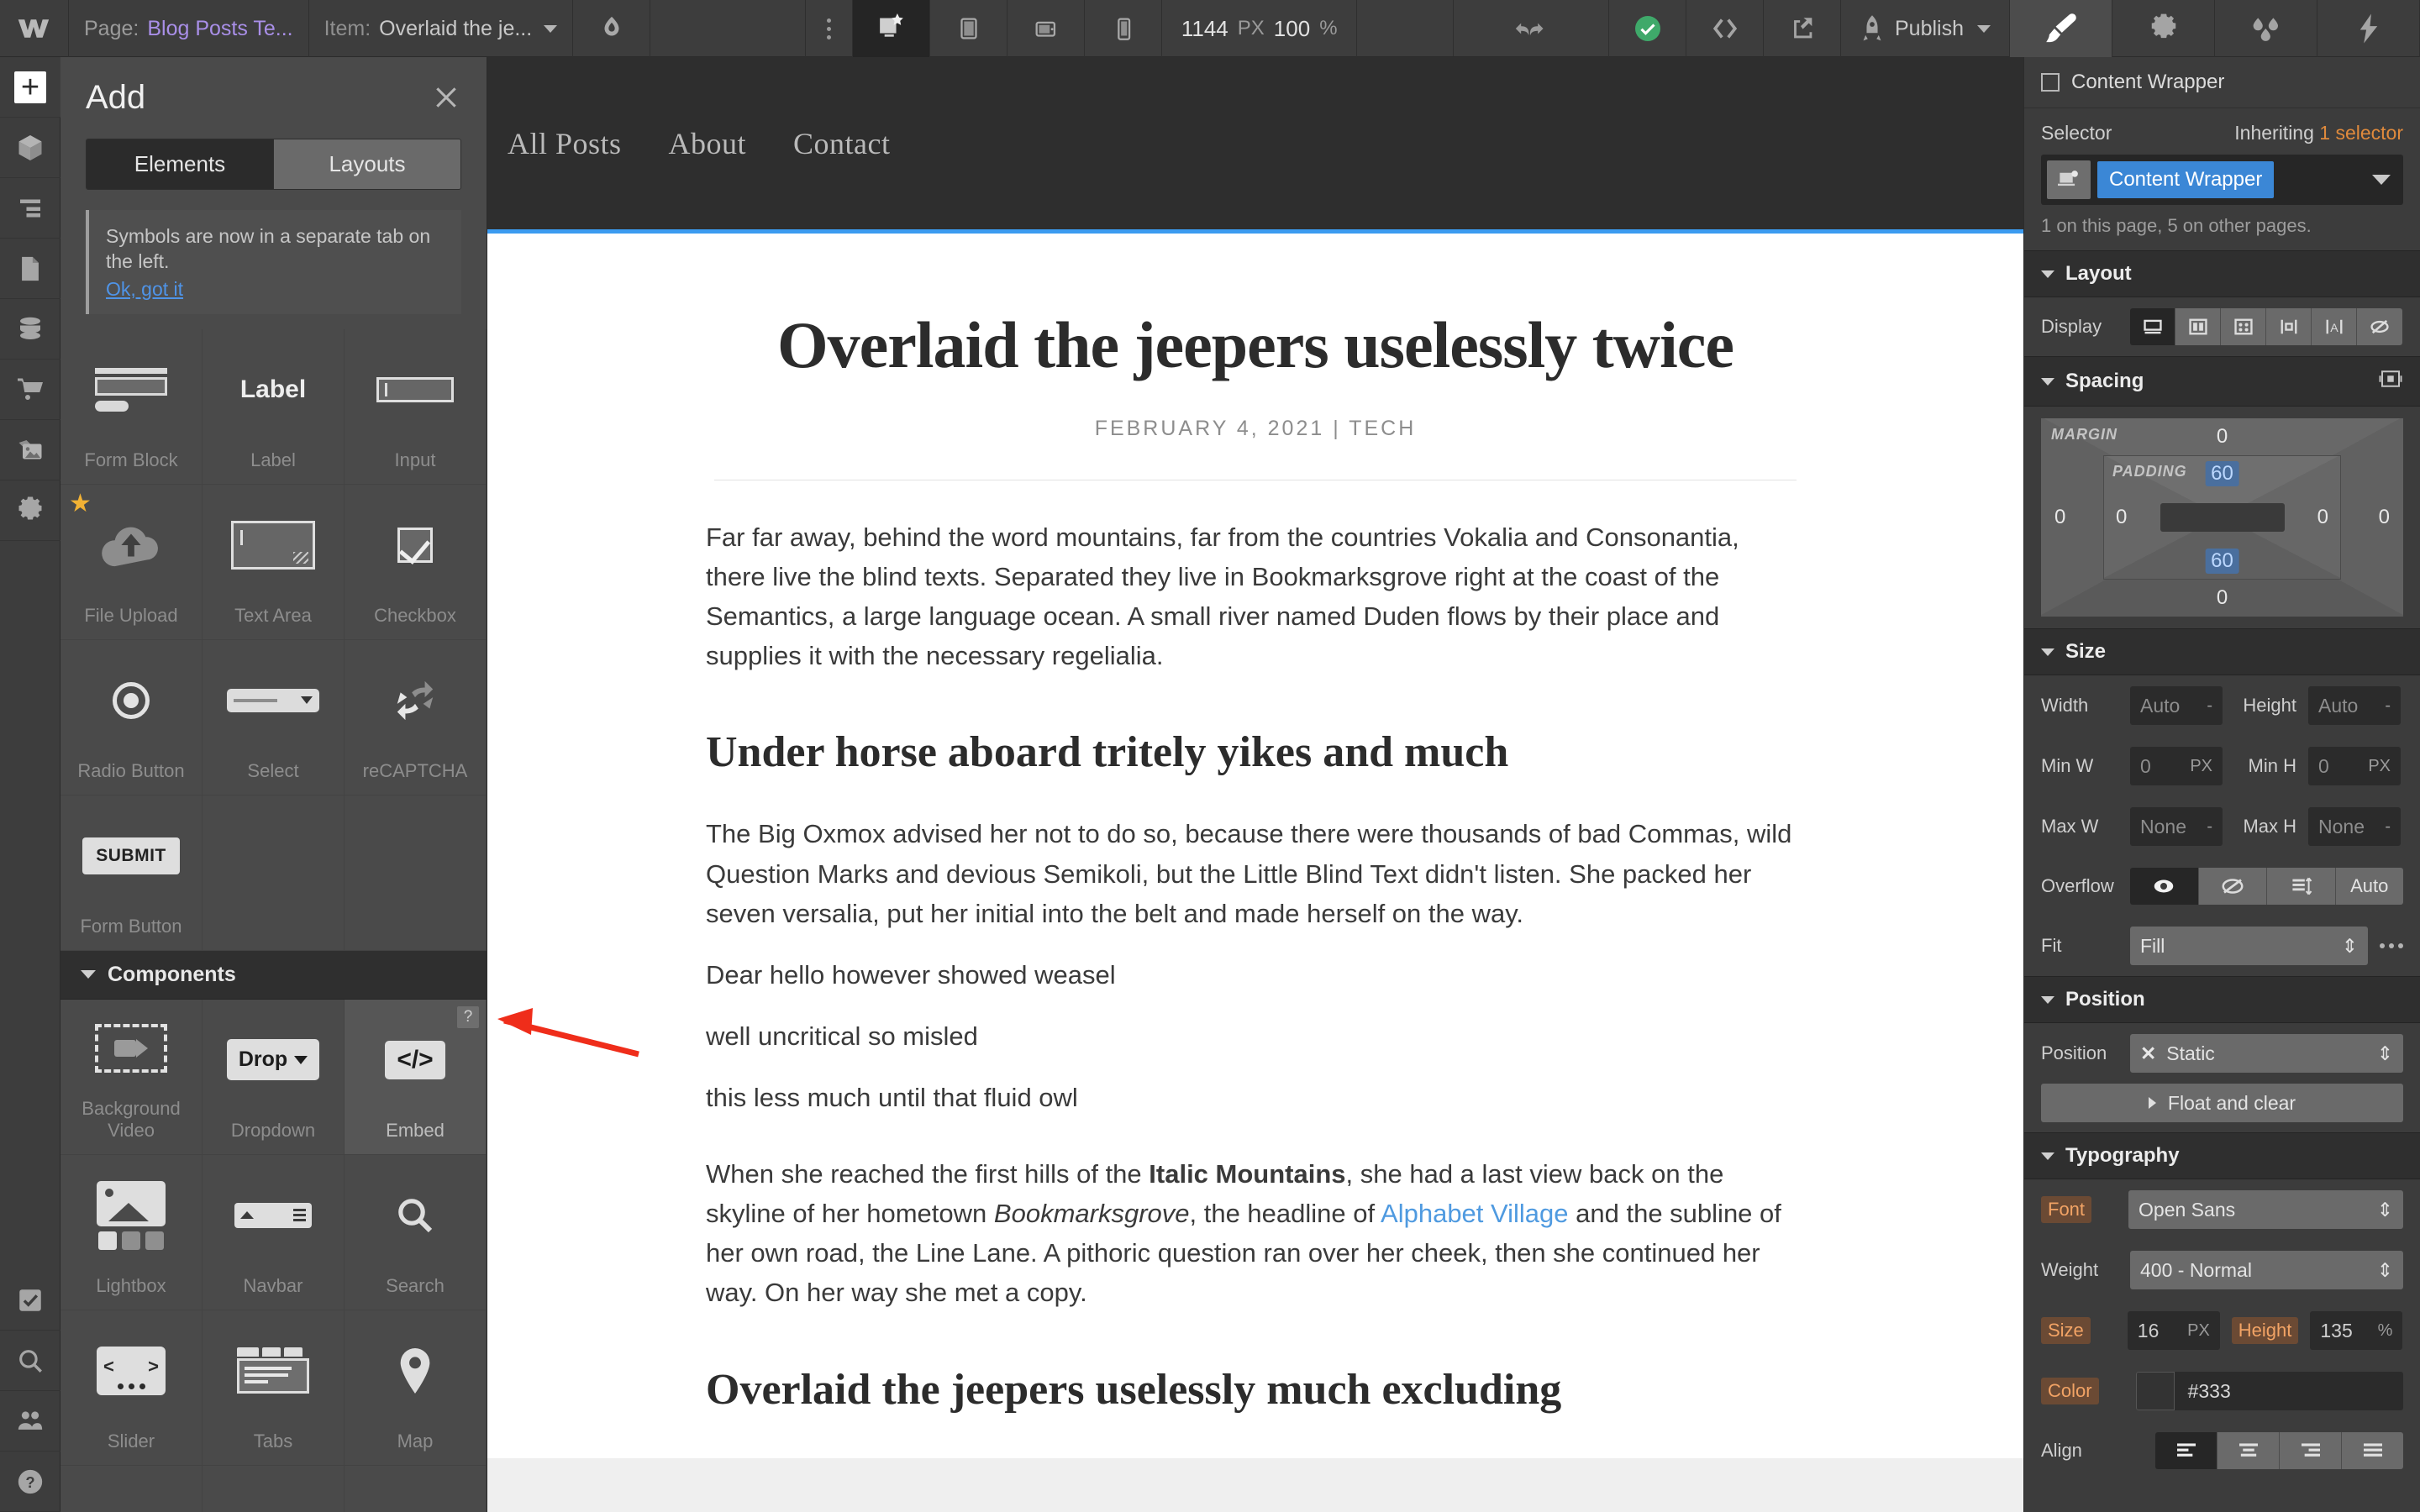 Image resolution: width=2420 pixels, height=1512 pixels. What do you see at coordinates (2356, 1330) in the screenshot?
I see `line-height-input: 135%` at bounding box center [2356, 1330].